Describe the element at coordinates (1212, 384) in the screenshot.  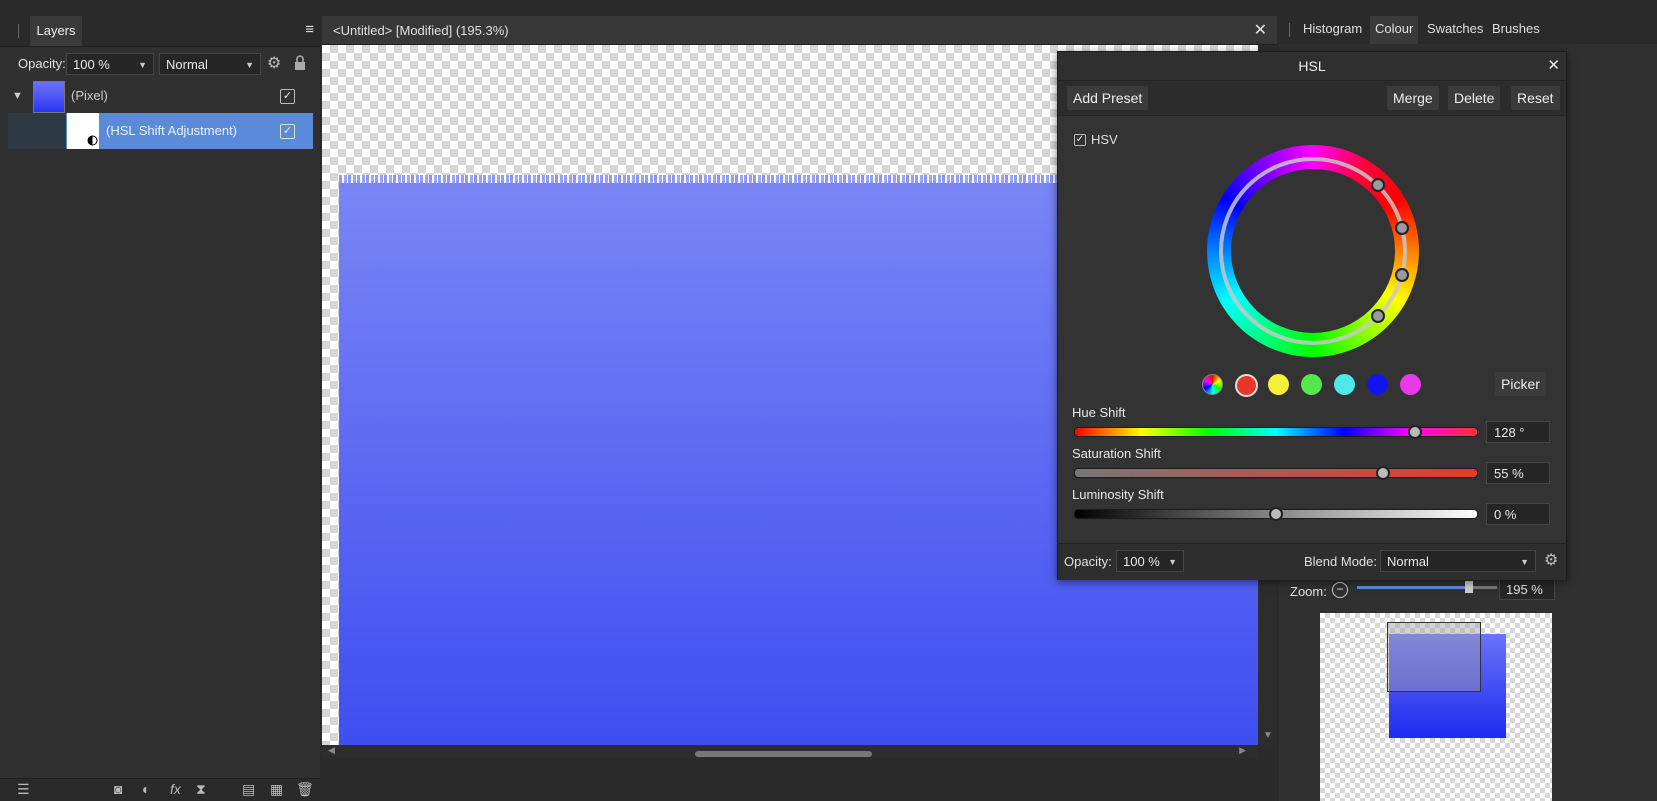
I see `master-color-swatch` at that location.